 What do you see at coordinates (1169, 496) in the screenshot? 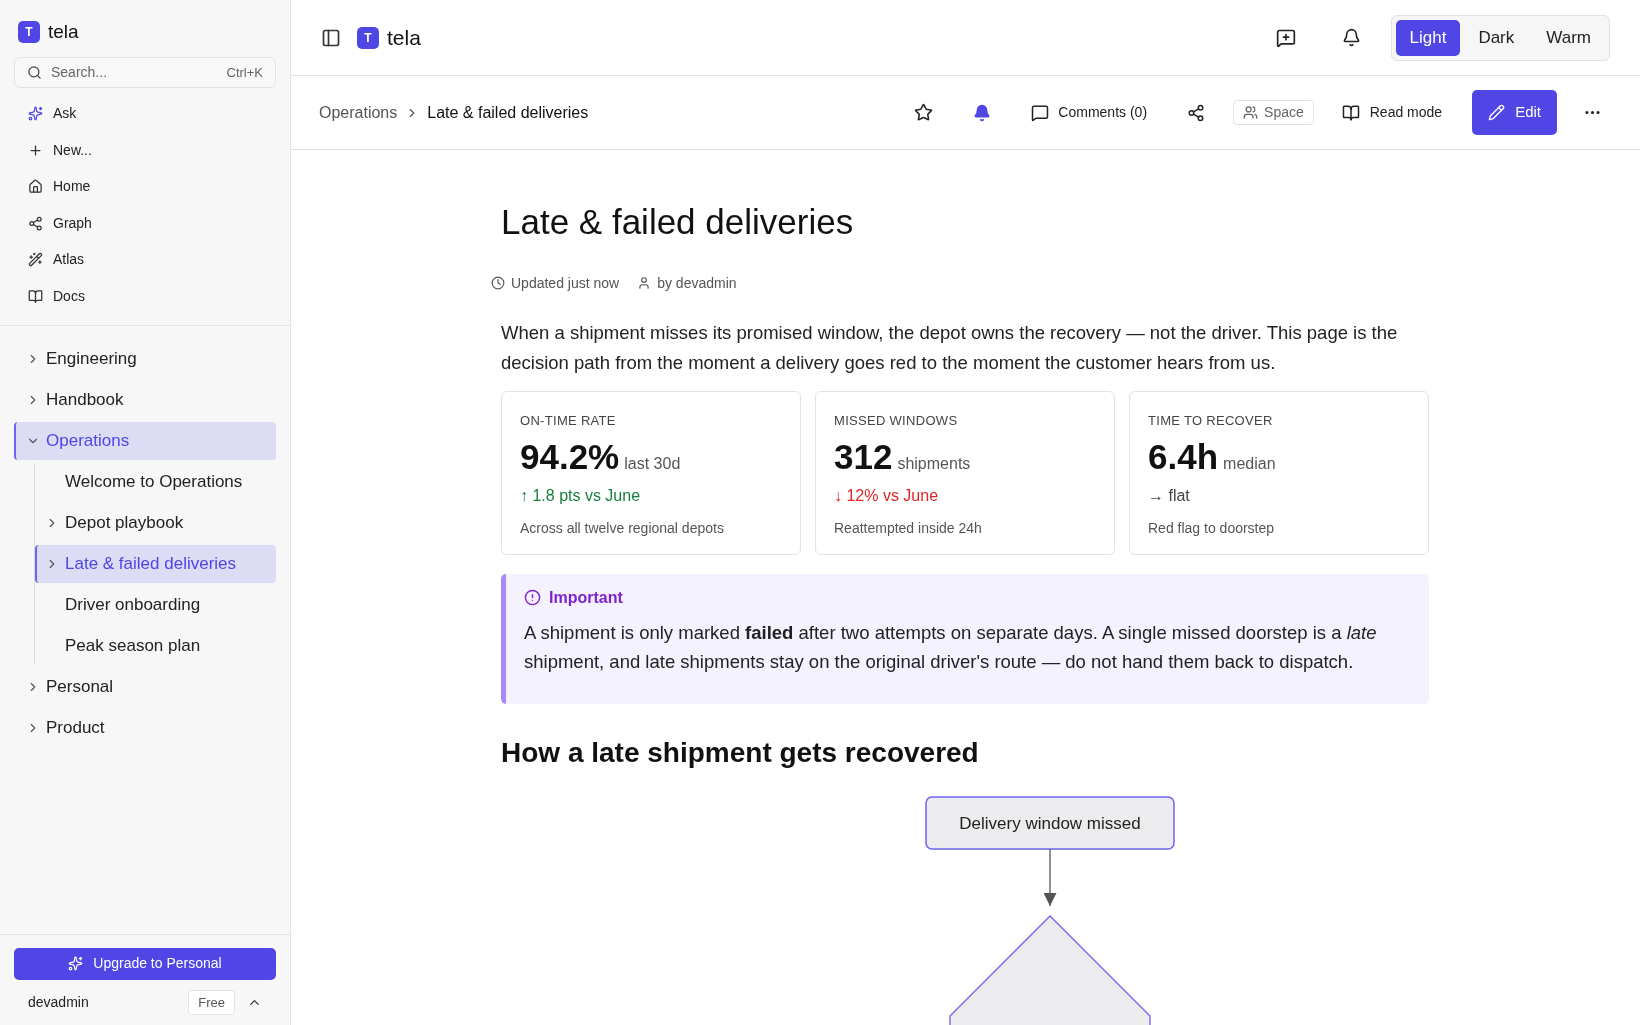
I see `metric-trend: → flat` at bounding box center [1169, 496].